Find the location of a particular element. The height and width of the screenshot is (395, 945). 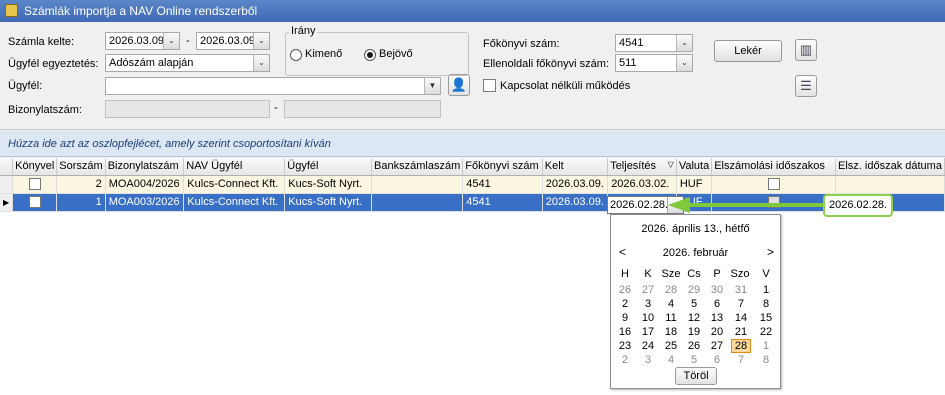

column-header-seq: Sorszám is located at coordinates (81, 167).